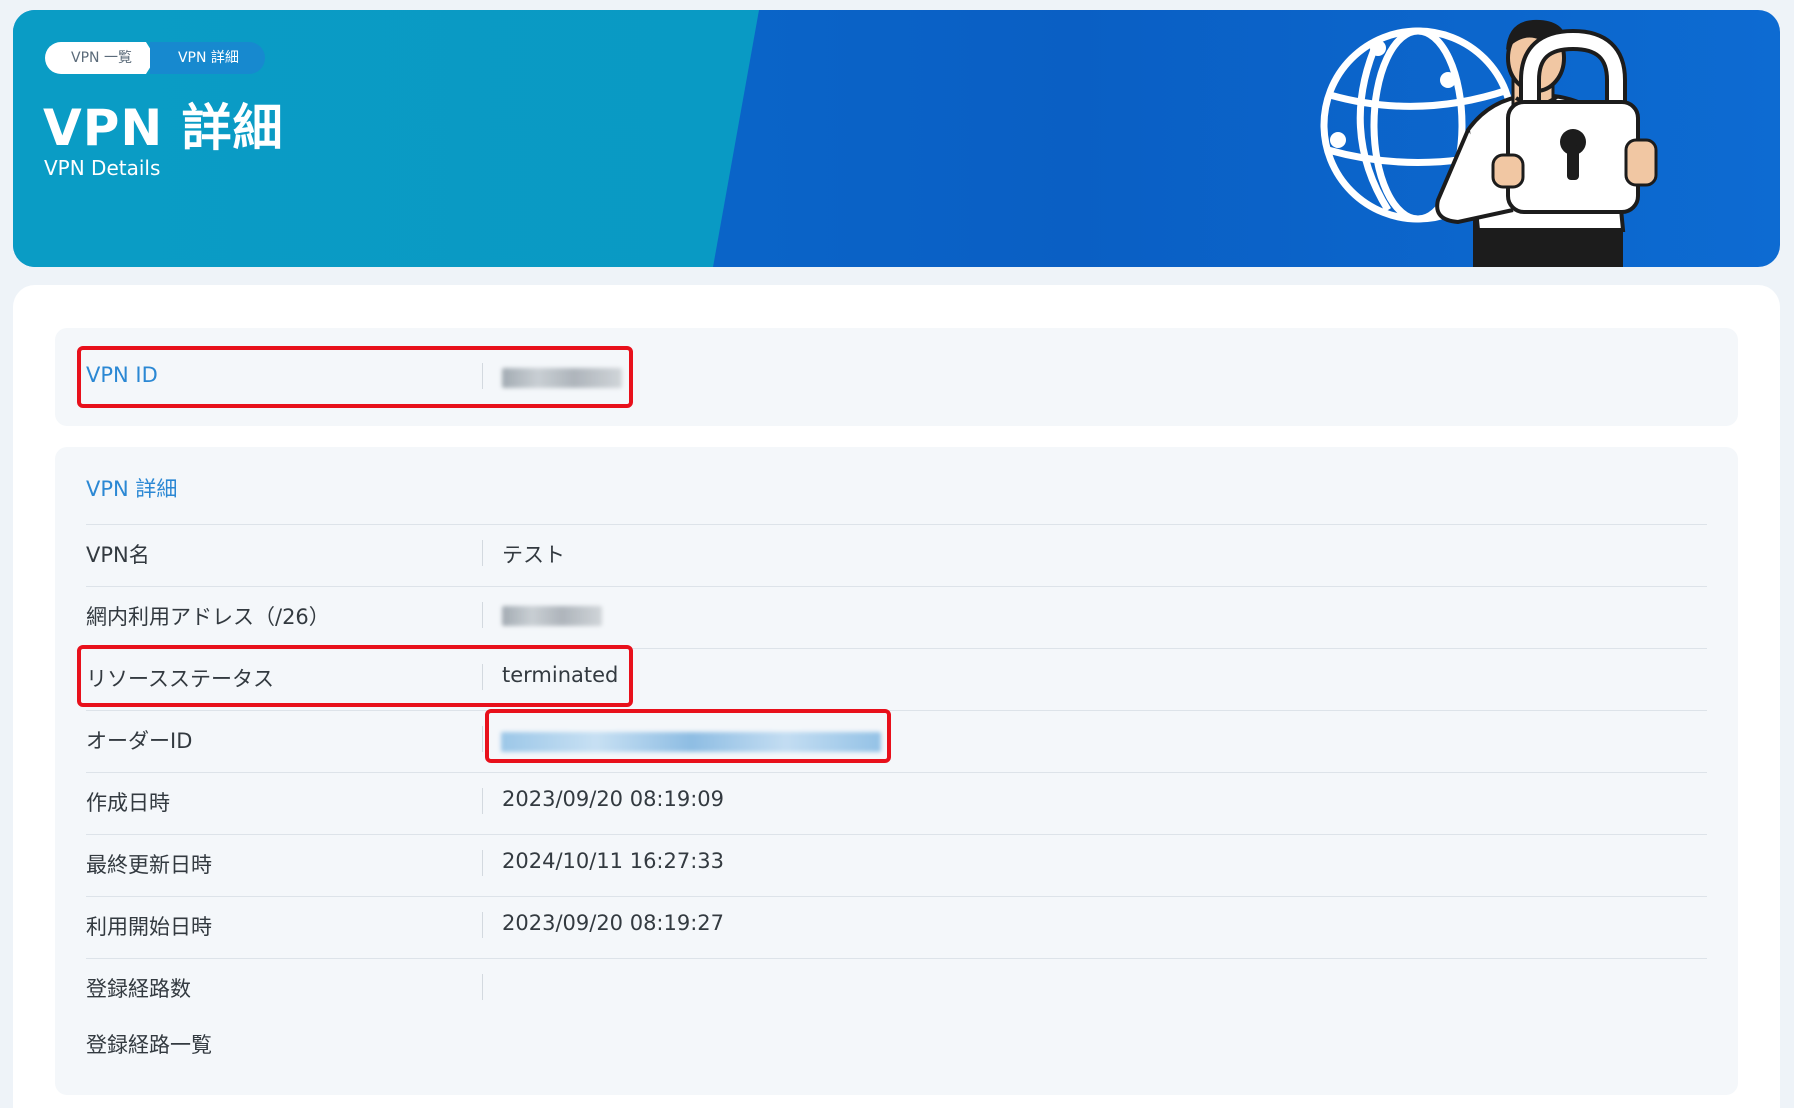 This screenshot has width=1794, height=1108. What do you see at coordinates (132, 489) in the screenshot?
I see `section-heading: VPN 詳細` at bounding box center [132, 489].